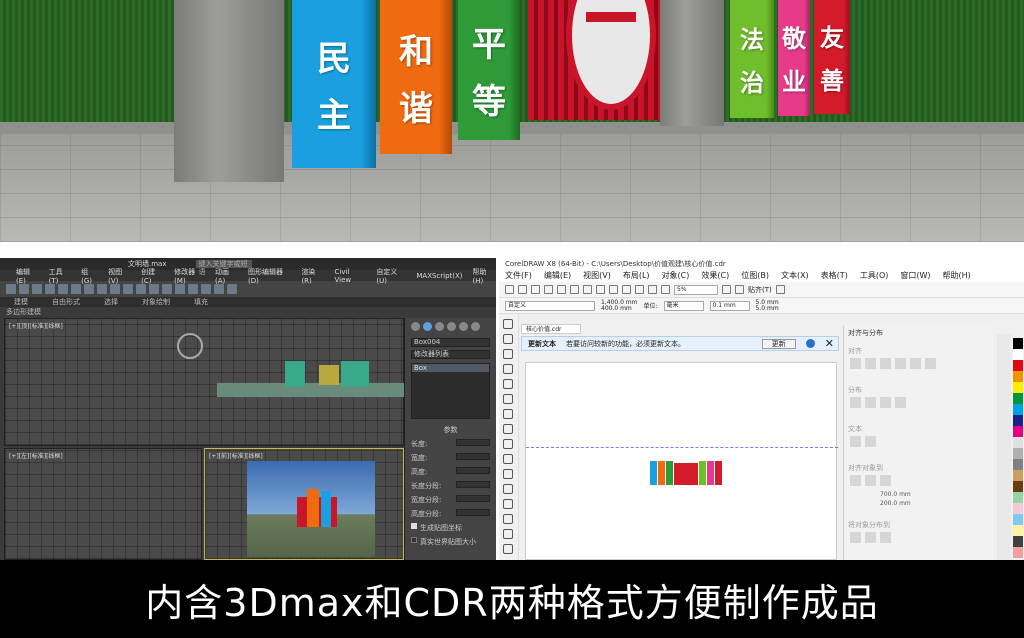  I want to click on align-middle-icon, so click(915, 363).